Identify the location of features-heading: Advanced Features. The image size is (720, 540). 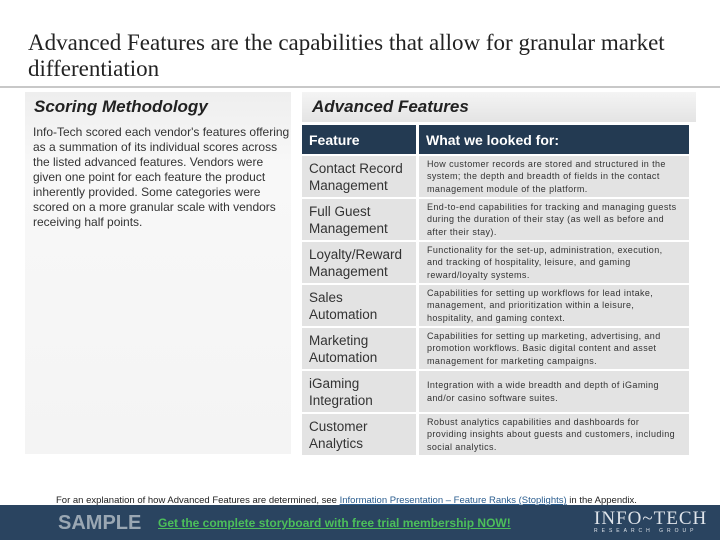
(390, 106).